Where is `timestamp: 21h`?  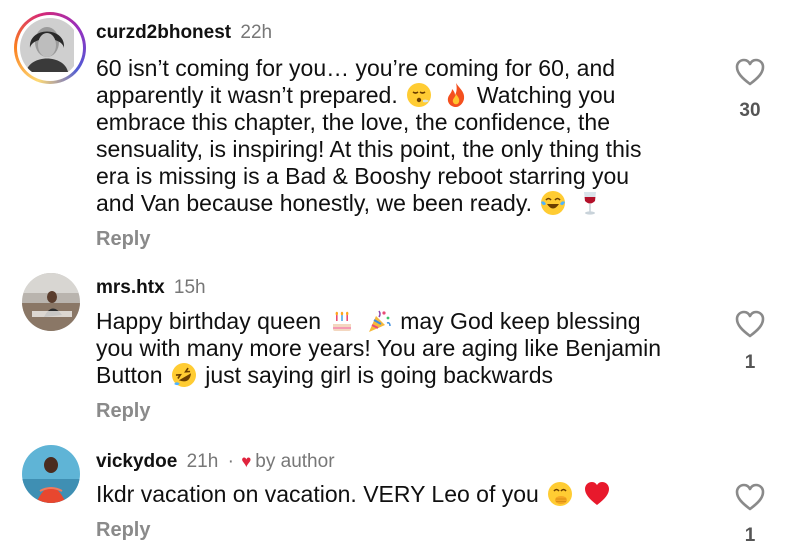 timestamp: 21h is located at coordinates (202, 461).